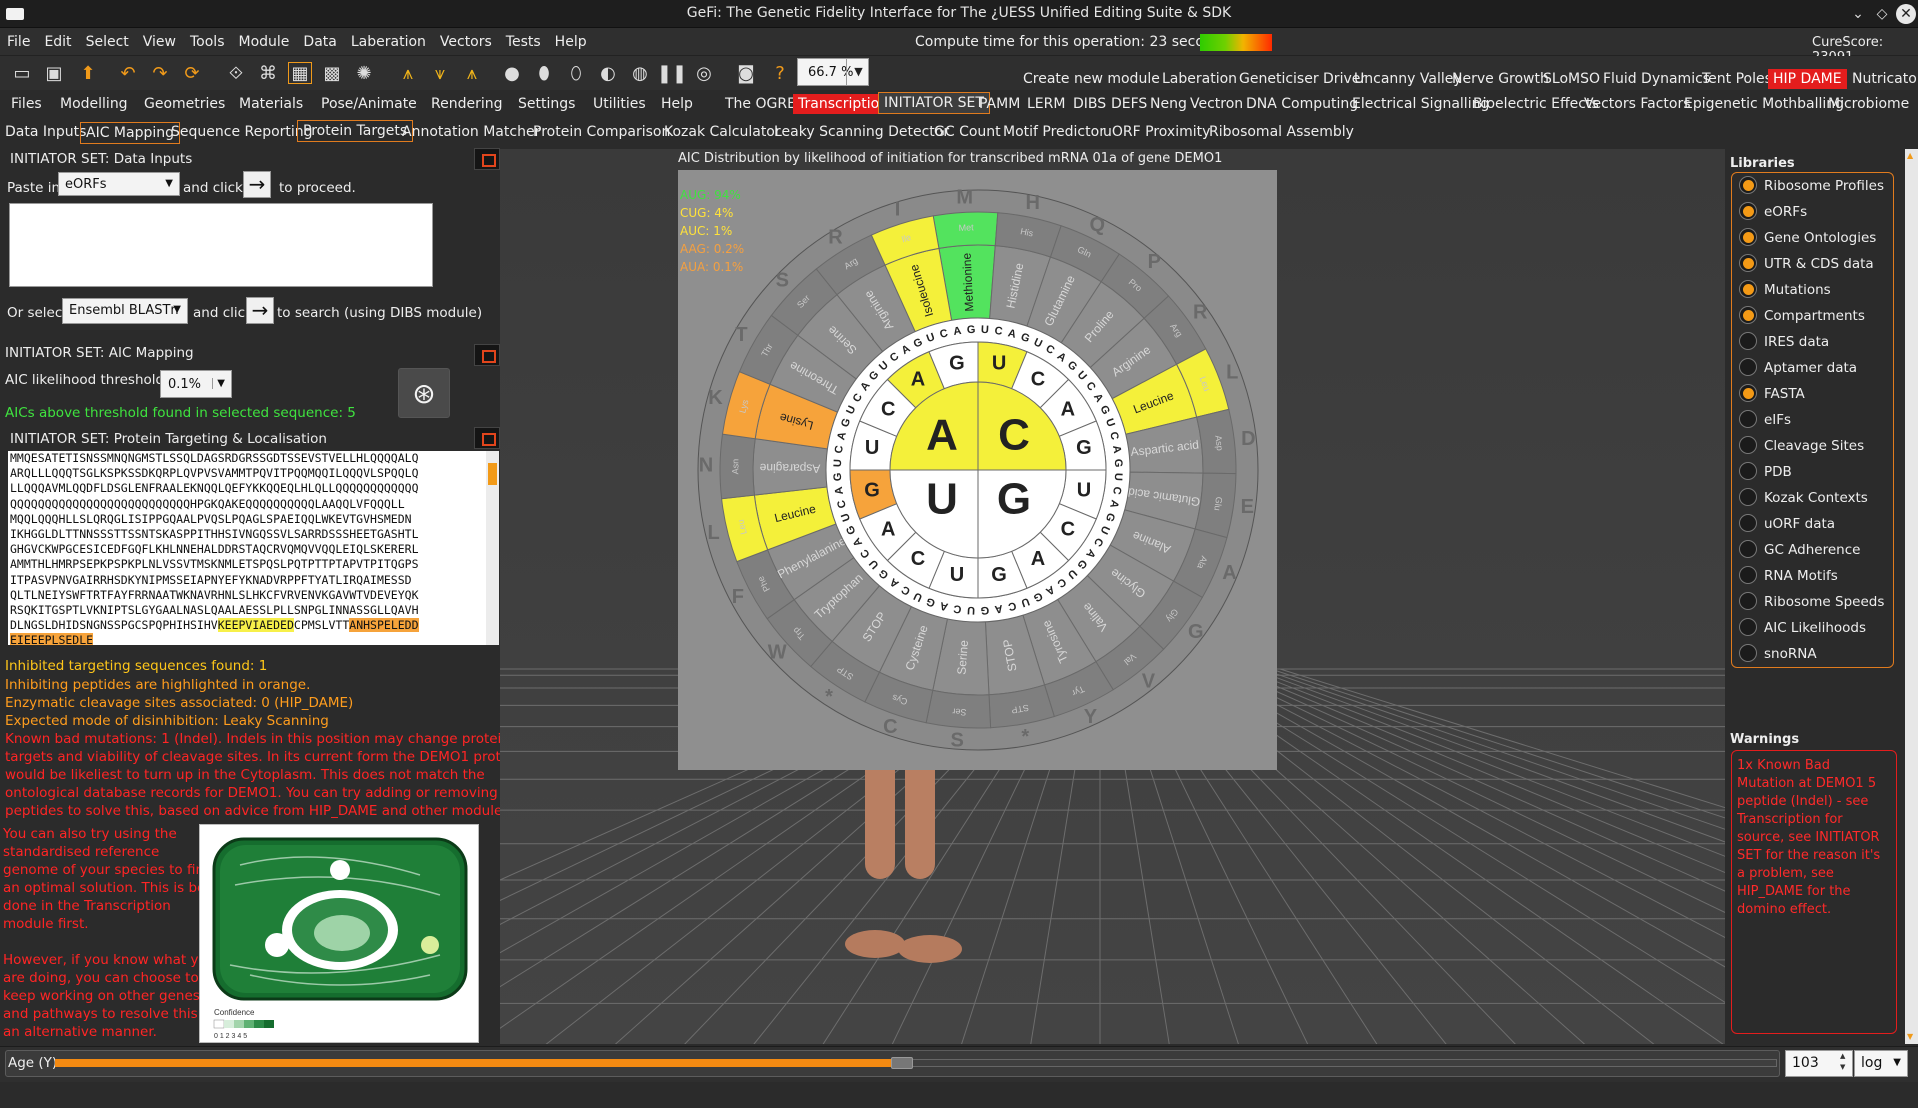 The width and height of the screenshot is (1918, 1108). Describe the element at coordinates (196, 384) in the screenshot. I see `threshold-select: 0.1% ▼` at that location.